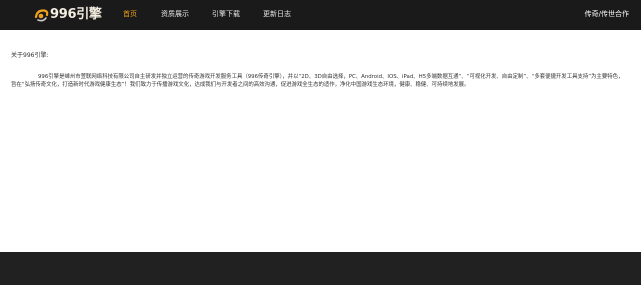  What do you see at coordinates (607, 14) in the screenshot?
I see `nav-cooperation-link: 传奇/传世合作` at bounding box center [607, 14].